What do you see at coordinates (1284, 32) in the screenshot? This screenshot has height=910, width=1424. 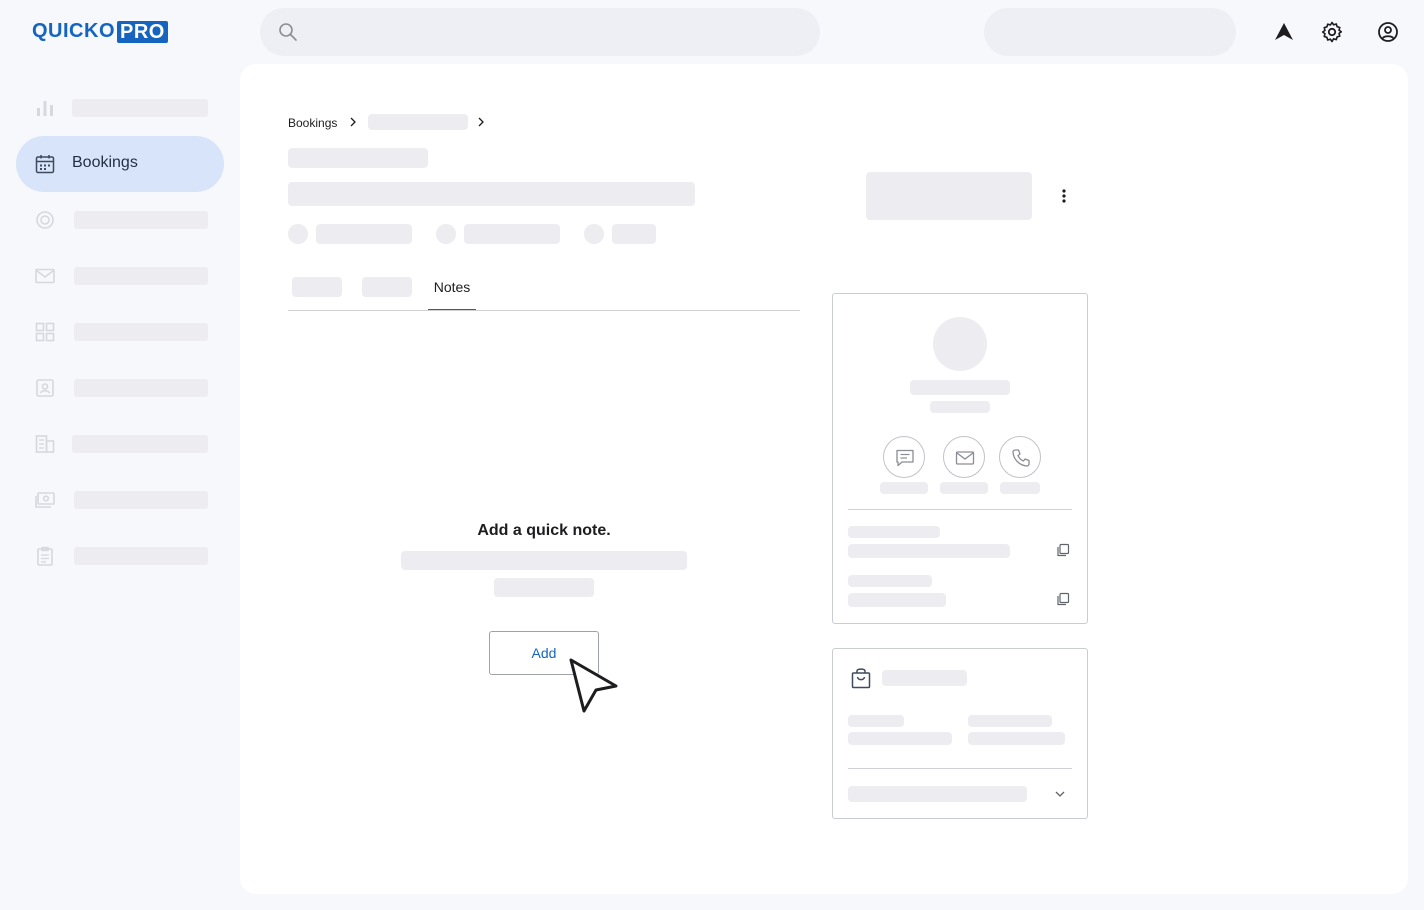 I see `navigation-arrow-icon` at bounding box center [1284, 32].